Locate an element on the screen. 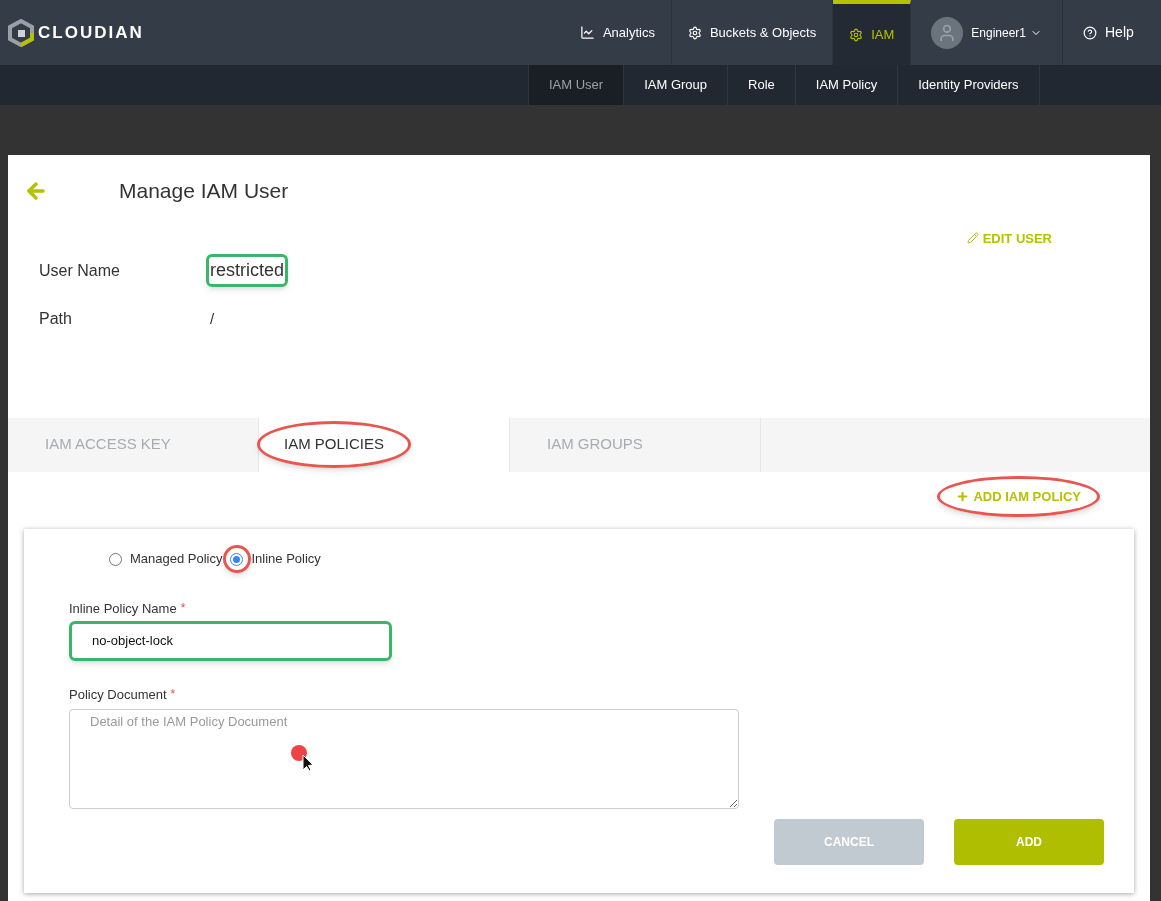 The width and height of the screenshot is (1161, 901). radio-label: Inline Policy is located at coordinates (286, 559).